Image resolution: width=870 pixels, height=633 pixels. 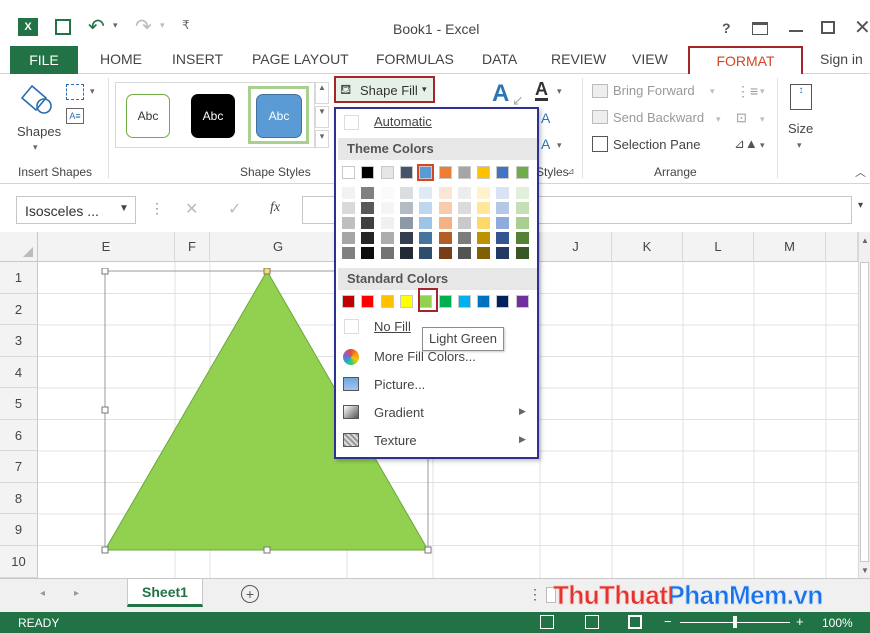 What do you see at coordinates (322, 93) in the screenshot?
I see `styles-scroll-up-icon: ▲` at bounding box center [322, 93].